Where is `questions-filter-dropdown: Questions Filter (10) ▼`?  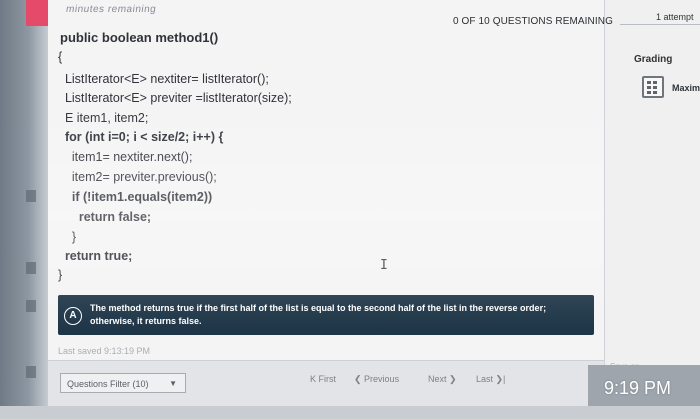 questions-filter-dropdown: Questions Filter (10) ▼ is located at coordinates (123, 383).